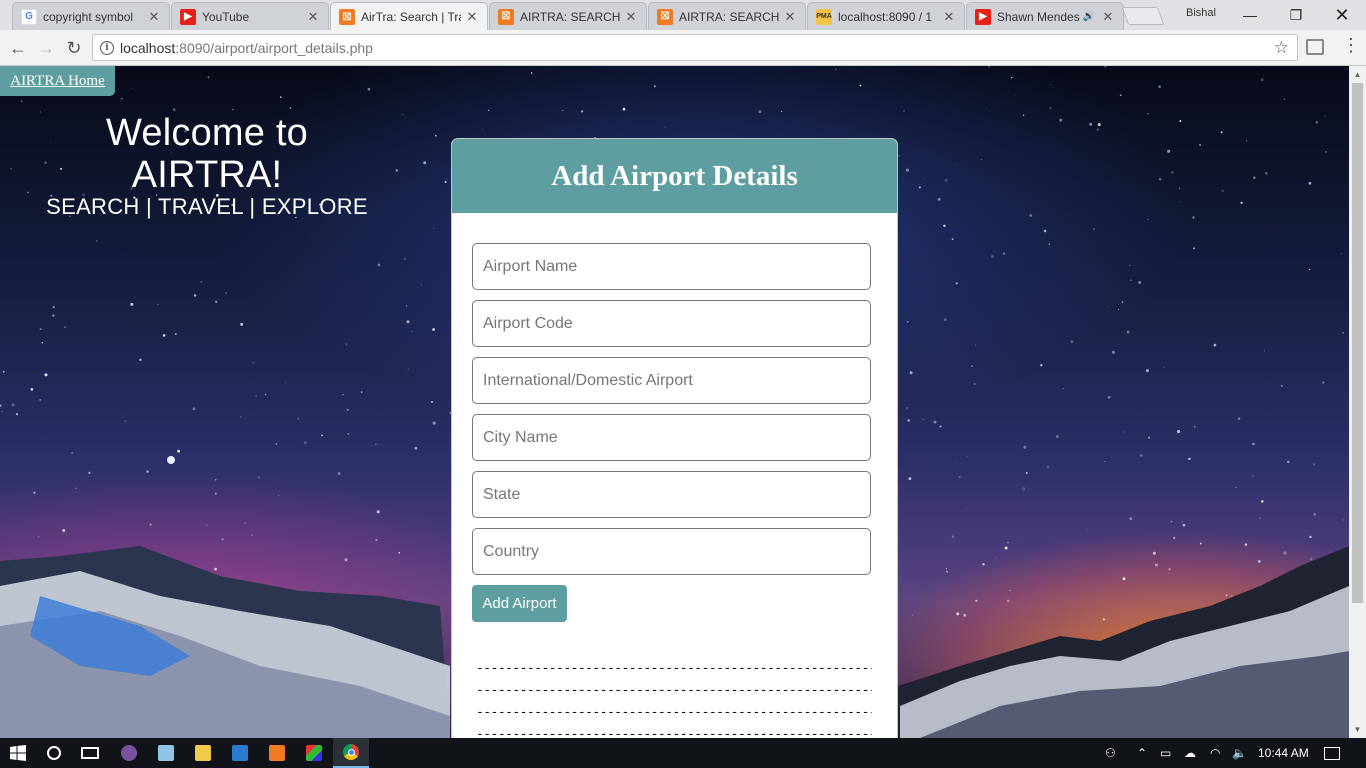 The image size is (1366, 768). What do you see at coordinates (1357, 74) in the screenshot?
I see `scroll-up-icon: ▲` at bounding box center [1357, 74].